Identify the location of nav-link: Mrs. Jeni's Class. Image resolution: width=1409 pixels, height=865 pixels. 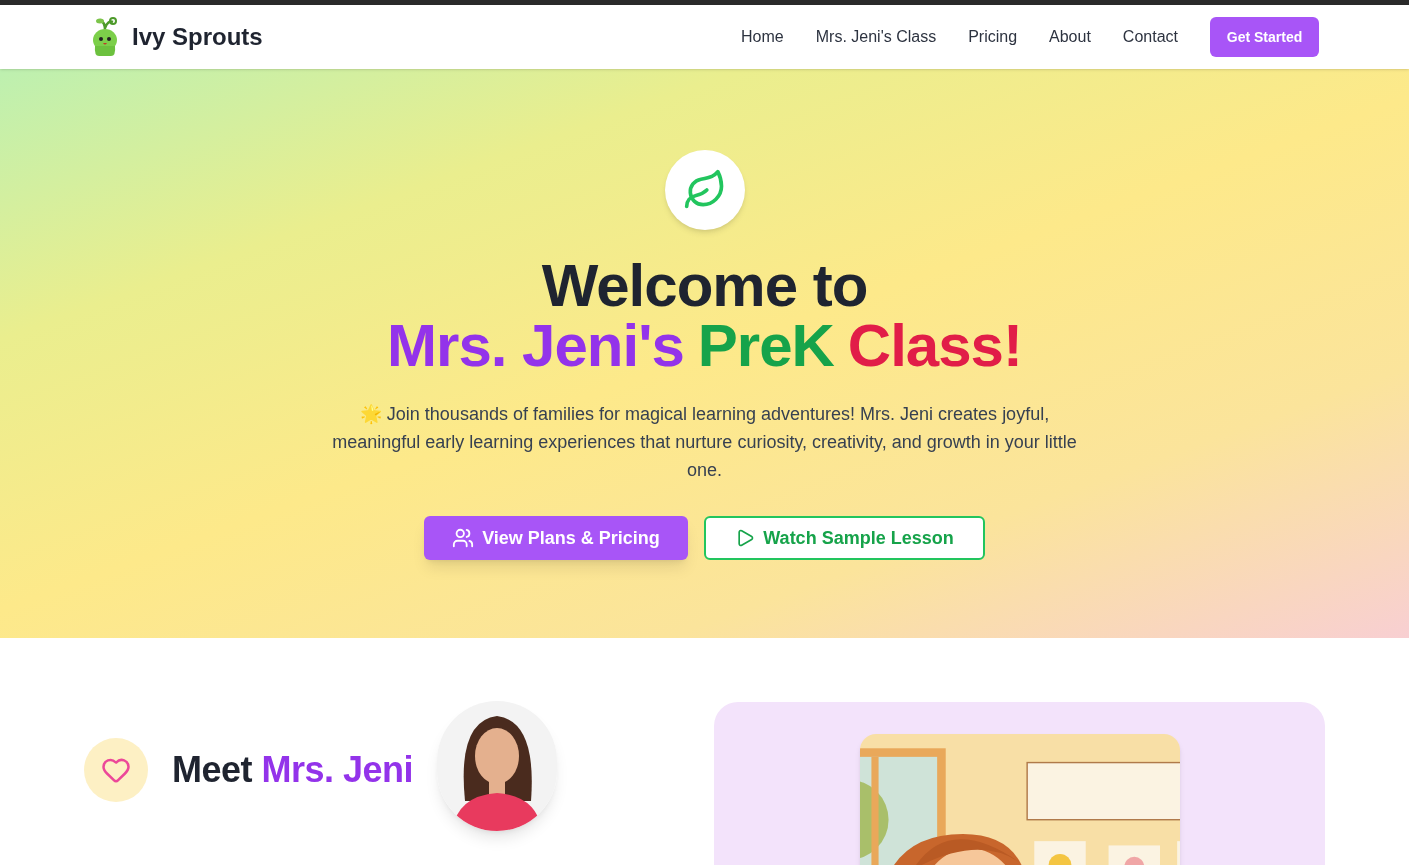
(876, 37).